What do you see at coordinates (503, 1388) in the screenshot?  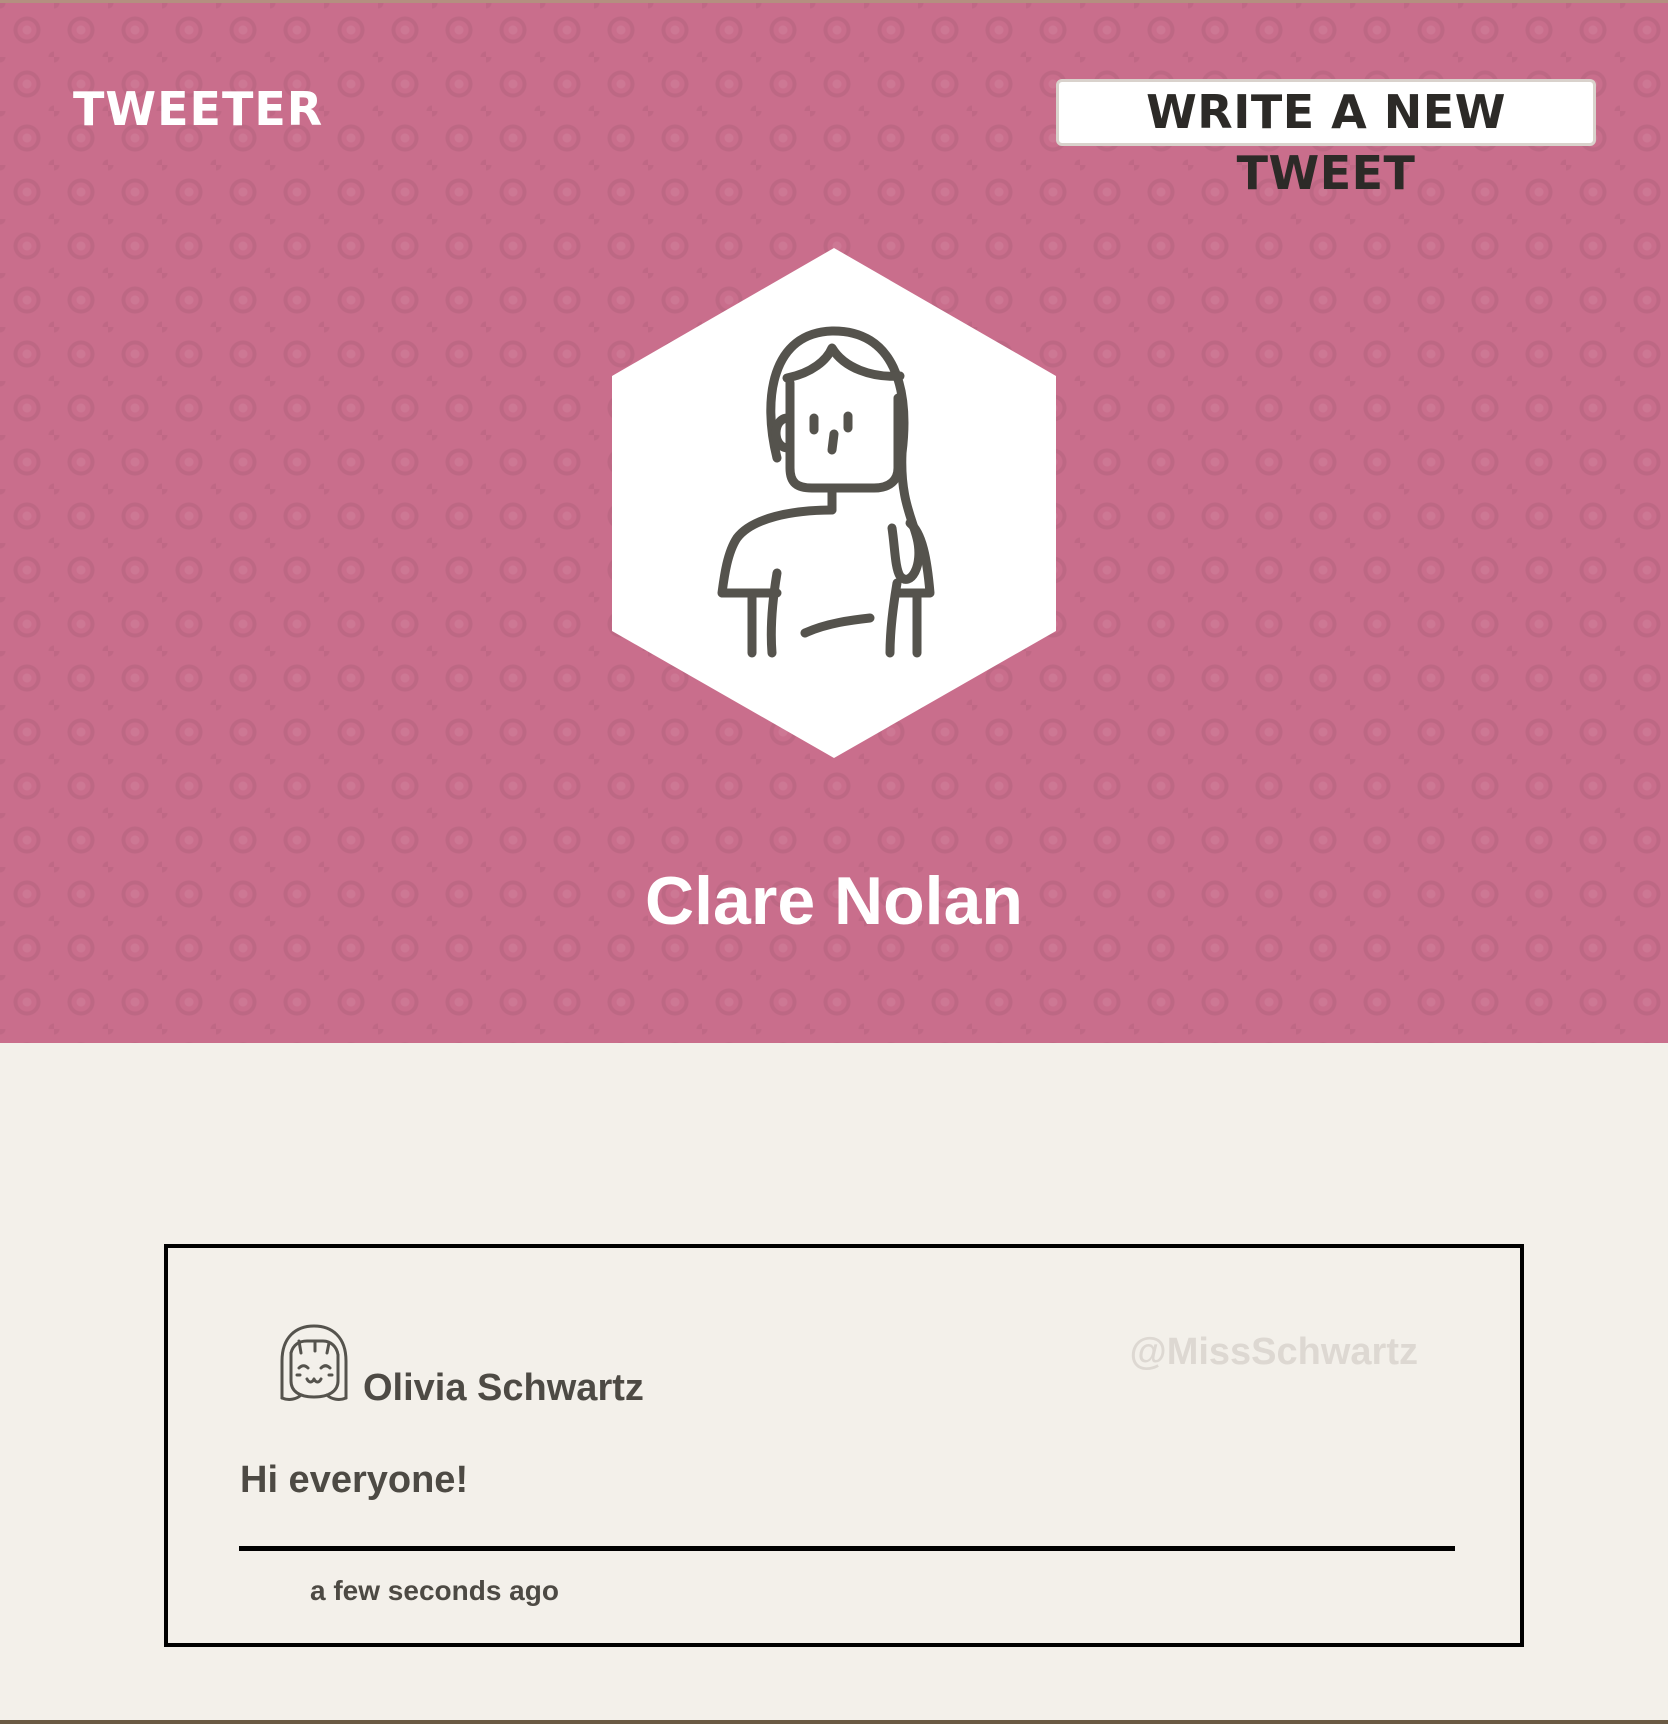 I see `tweet-author-name: Olivia Schwartz` at bounding box center [503, 1388].